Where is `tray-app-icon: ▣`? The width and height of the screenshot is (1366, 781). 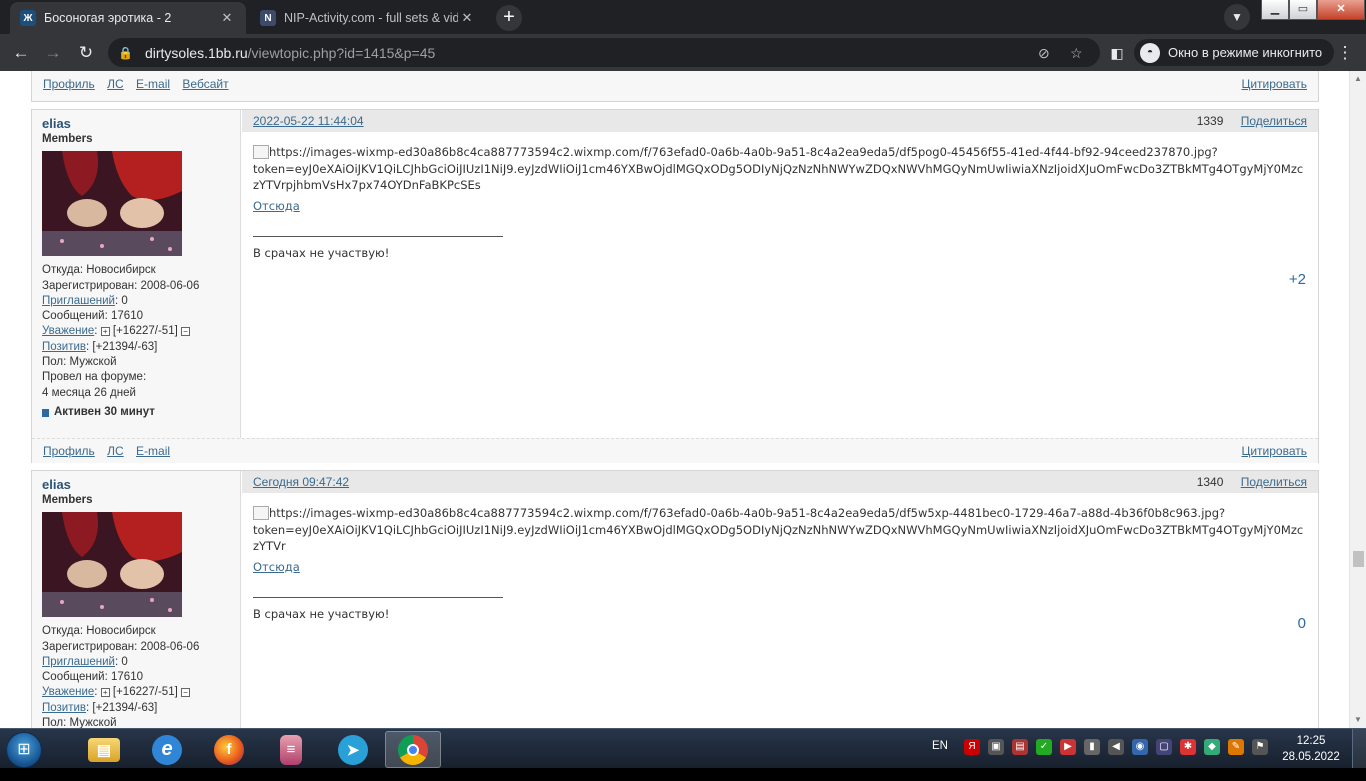
tray-app-icon: ▣ is located at coordinates (996, 747).